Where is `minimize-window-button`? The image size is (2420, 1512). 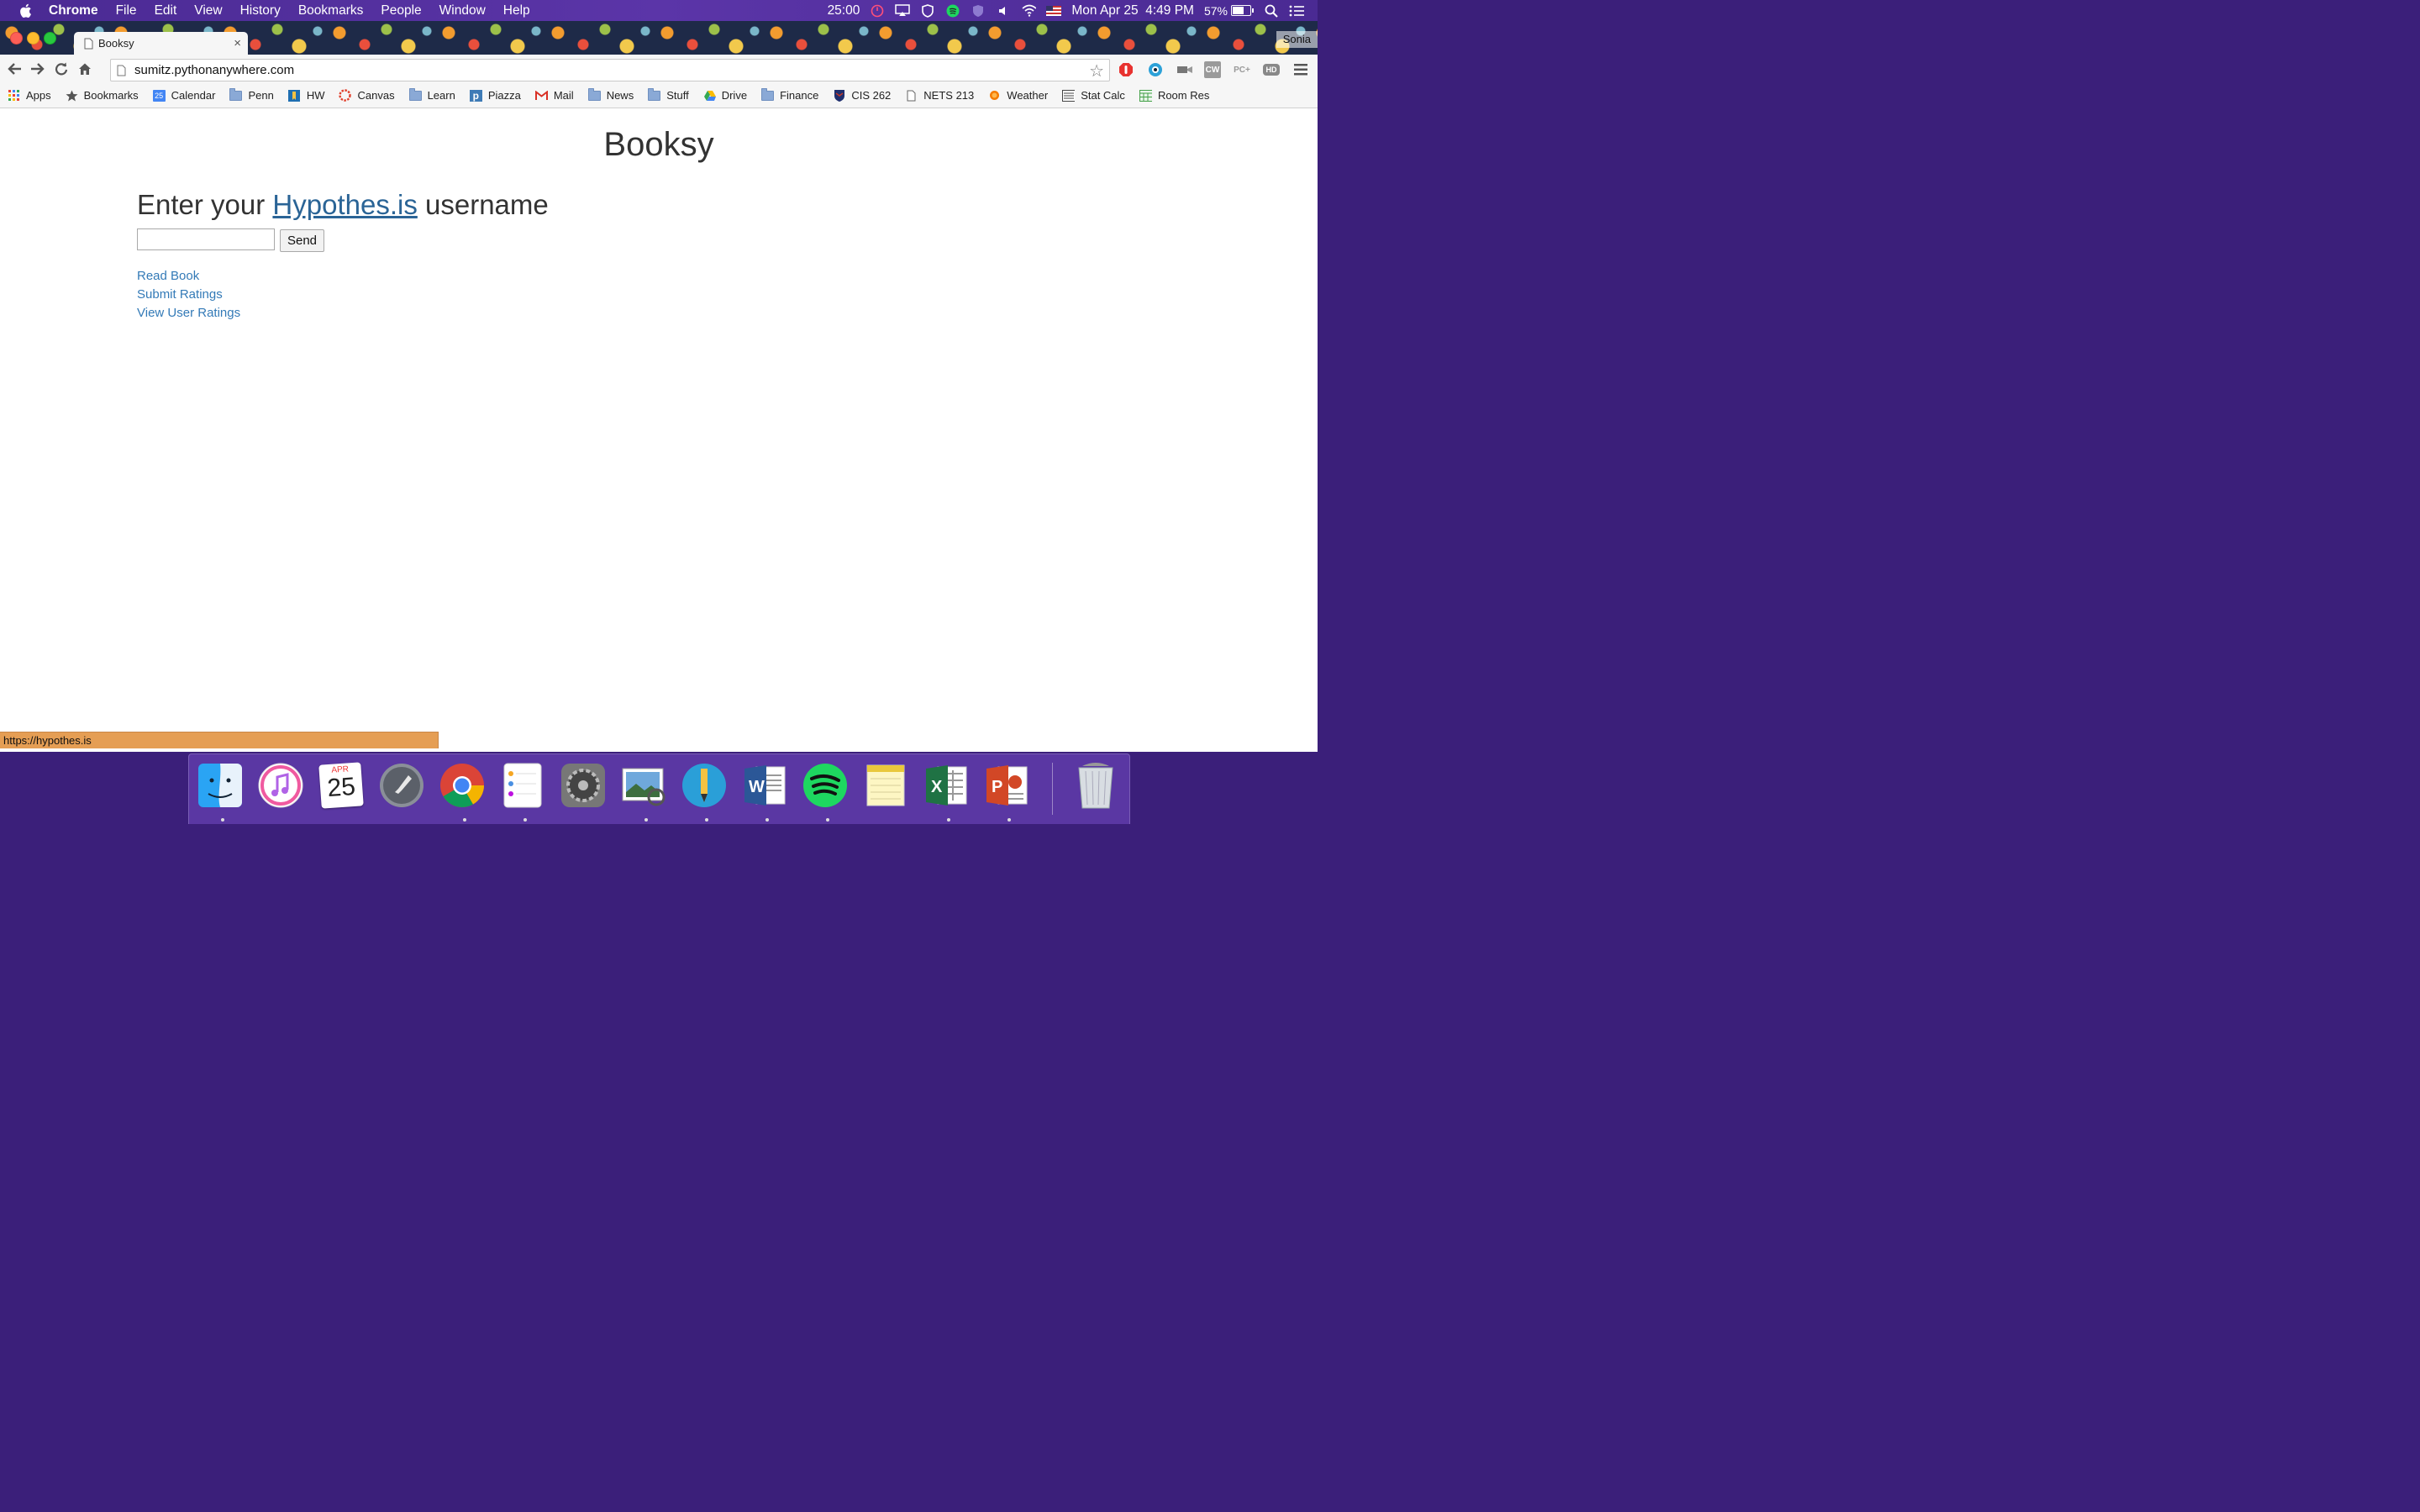 minimize-window-button is located at coordinates (33, 38).